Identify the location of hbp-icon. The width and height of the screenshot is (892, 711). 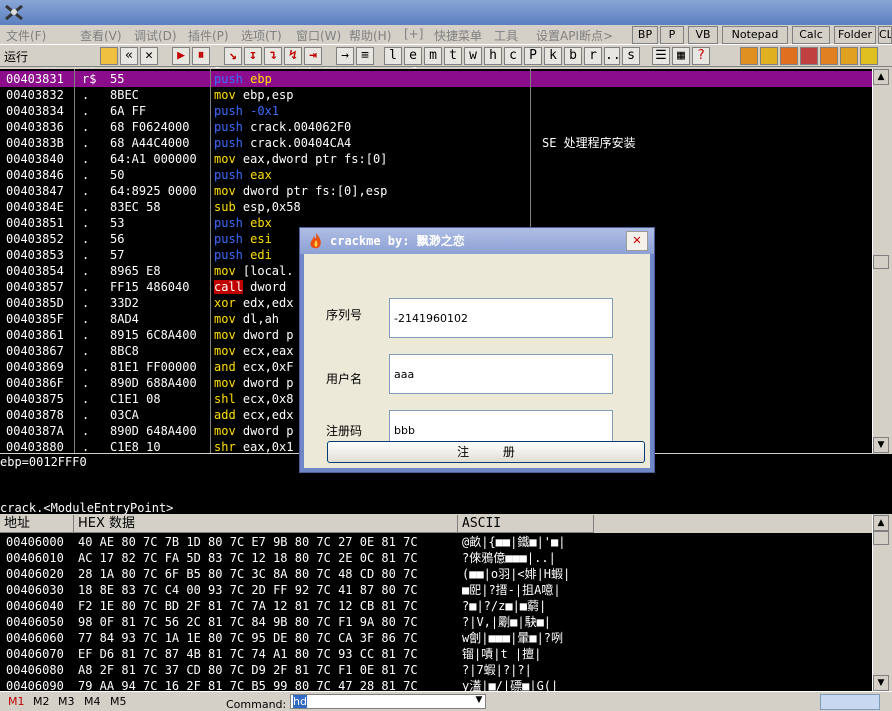
(809, 56).